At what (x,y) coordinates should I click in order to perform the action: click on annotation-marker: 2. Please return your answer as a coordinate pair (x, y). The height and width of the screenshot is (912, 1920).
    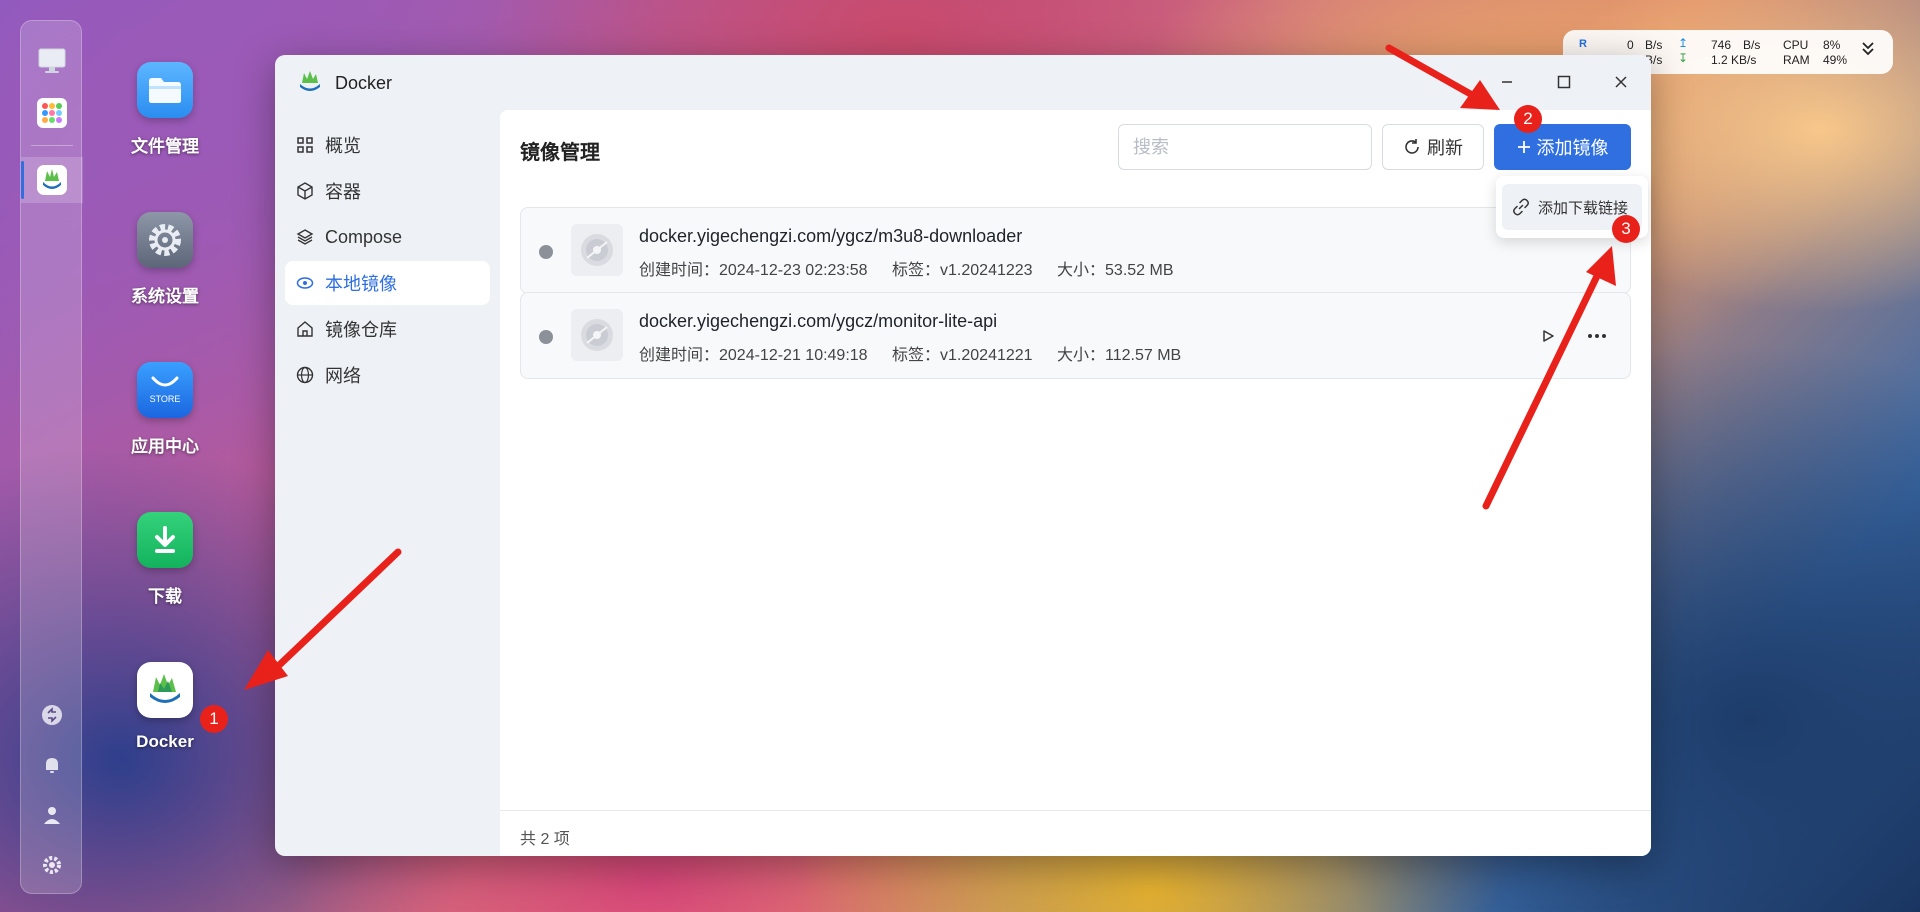
    Looking at the image, I should click on (1528, 119).